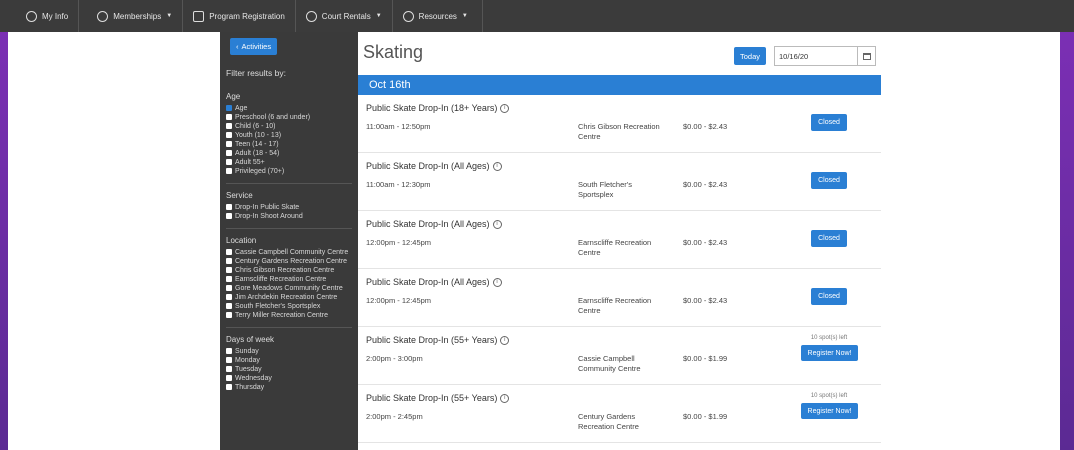  What do you see at coordinates (829, 396) in the screenshot?
I see `spots-left: 10 spot(s) left` at bounding box center [829, 396].